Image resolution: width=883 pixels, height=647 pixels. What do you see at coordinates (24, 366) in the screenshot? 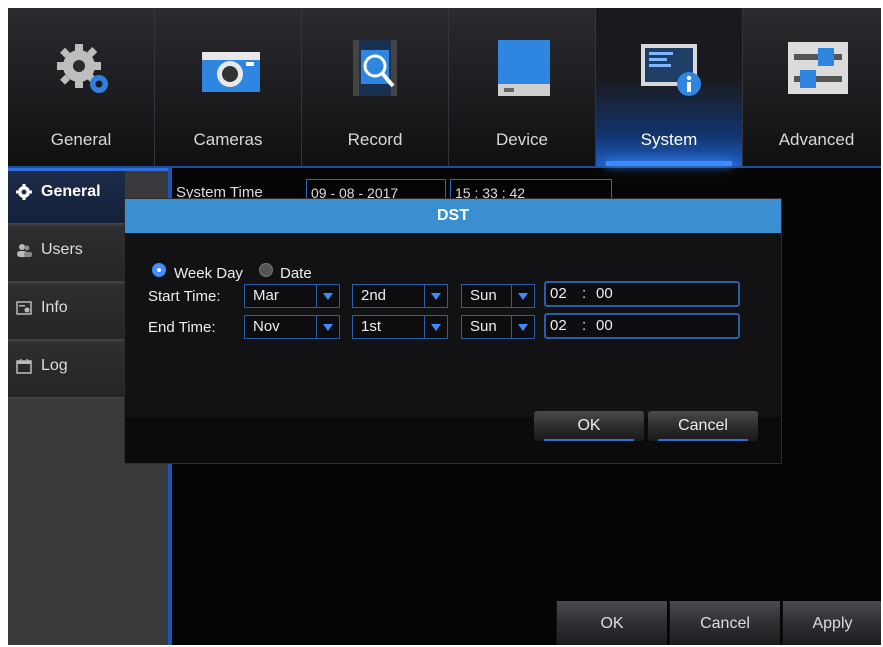
I see `calendar-icon` at bounding box center [24, 366].